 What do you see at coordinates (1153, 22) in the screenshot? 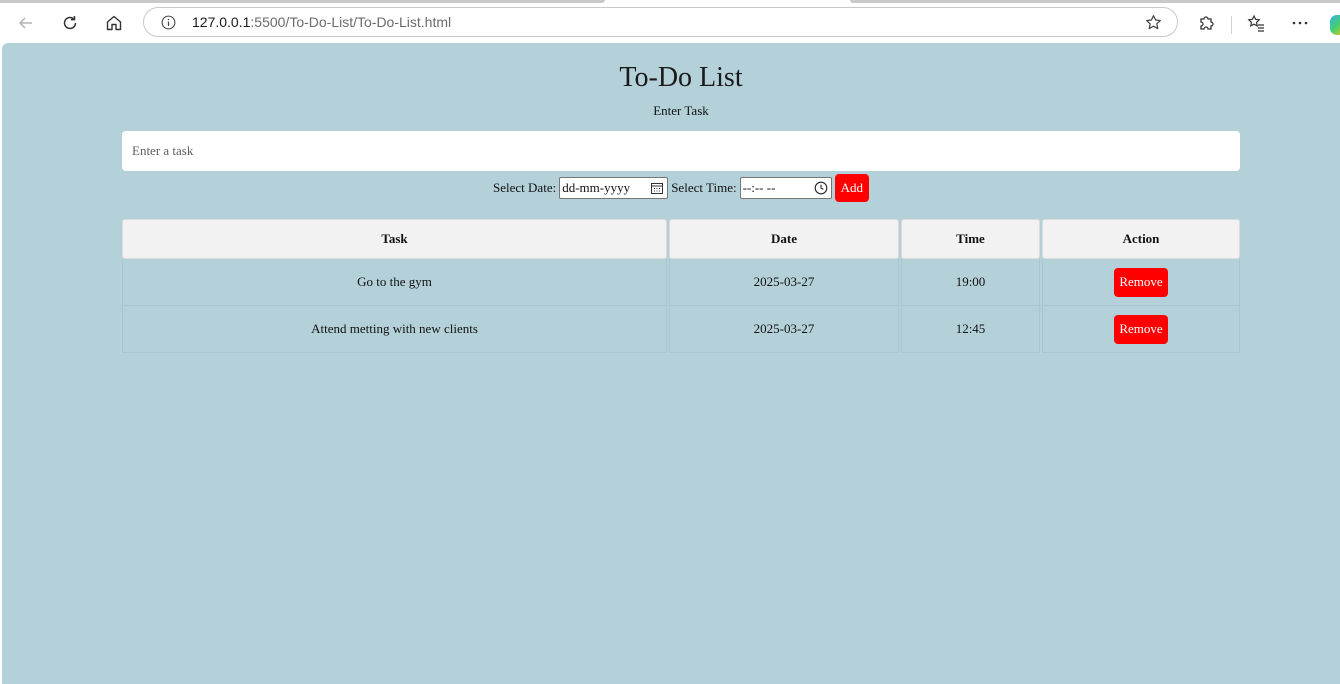
I see `favorite-star-icon` at bounding box center [1153, 22].